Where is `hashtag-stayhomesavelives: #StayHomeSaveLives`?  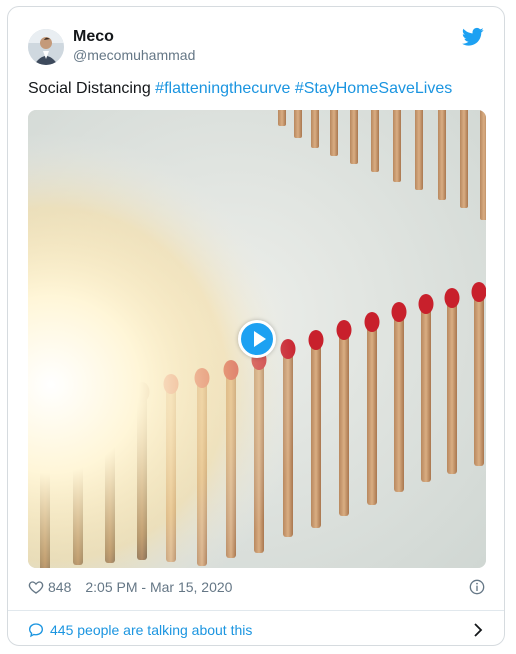 hashtag-stayhomesavelives: #StayHomeSaveLives is located at coordinates (373, 88).